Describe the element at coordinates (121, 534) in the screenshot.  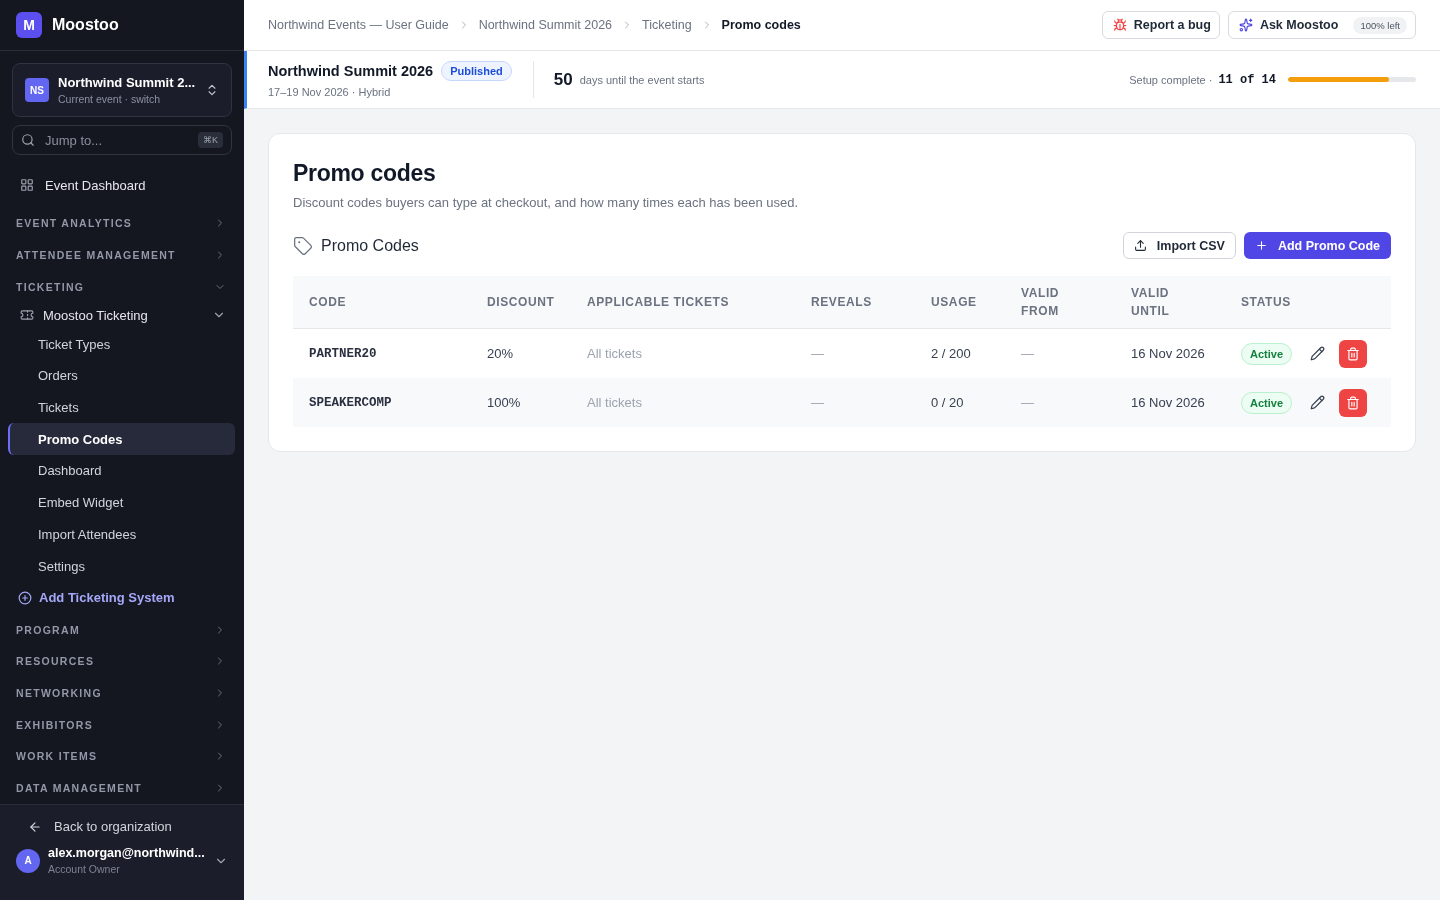
I see `nav-item: Import Attendees` at that location.